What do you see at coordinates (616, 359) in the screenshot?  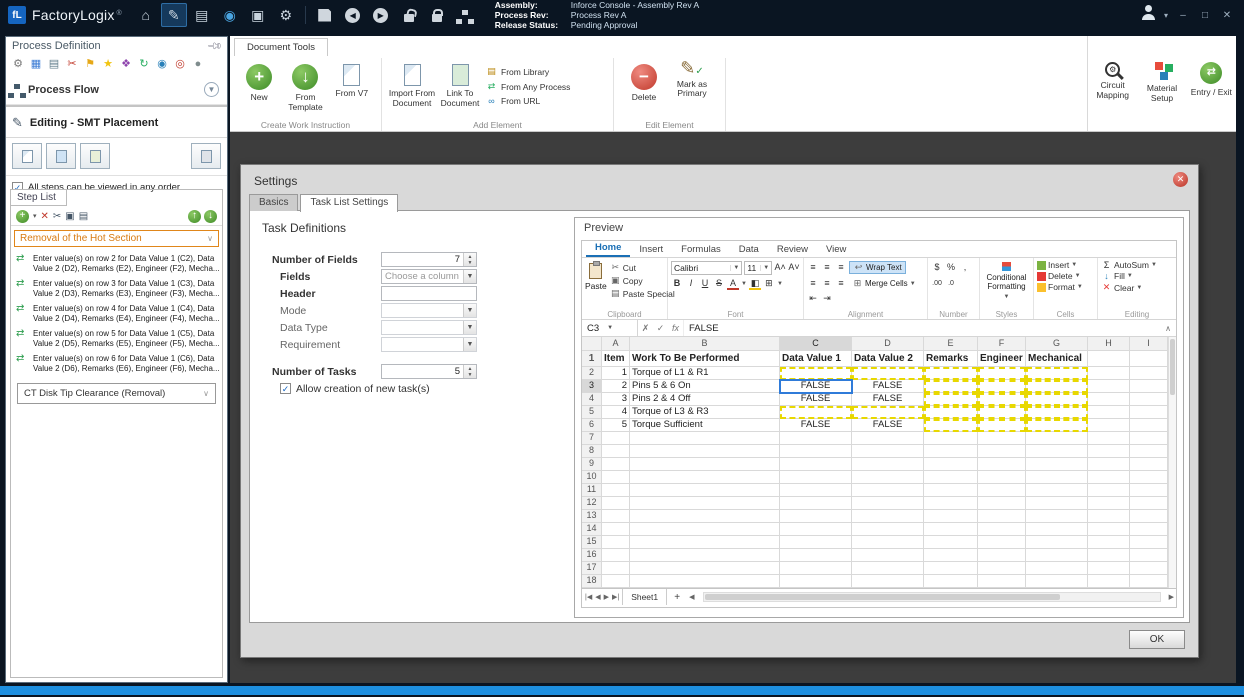 I see `cell-A1: Item` at bounding box center [616, 359].